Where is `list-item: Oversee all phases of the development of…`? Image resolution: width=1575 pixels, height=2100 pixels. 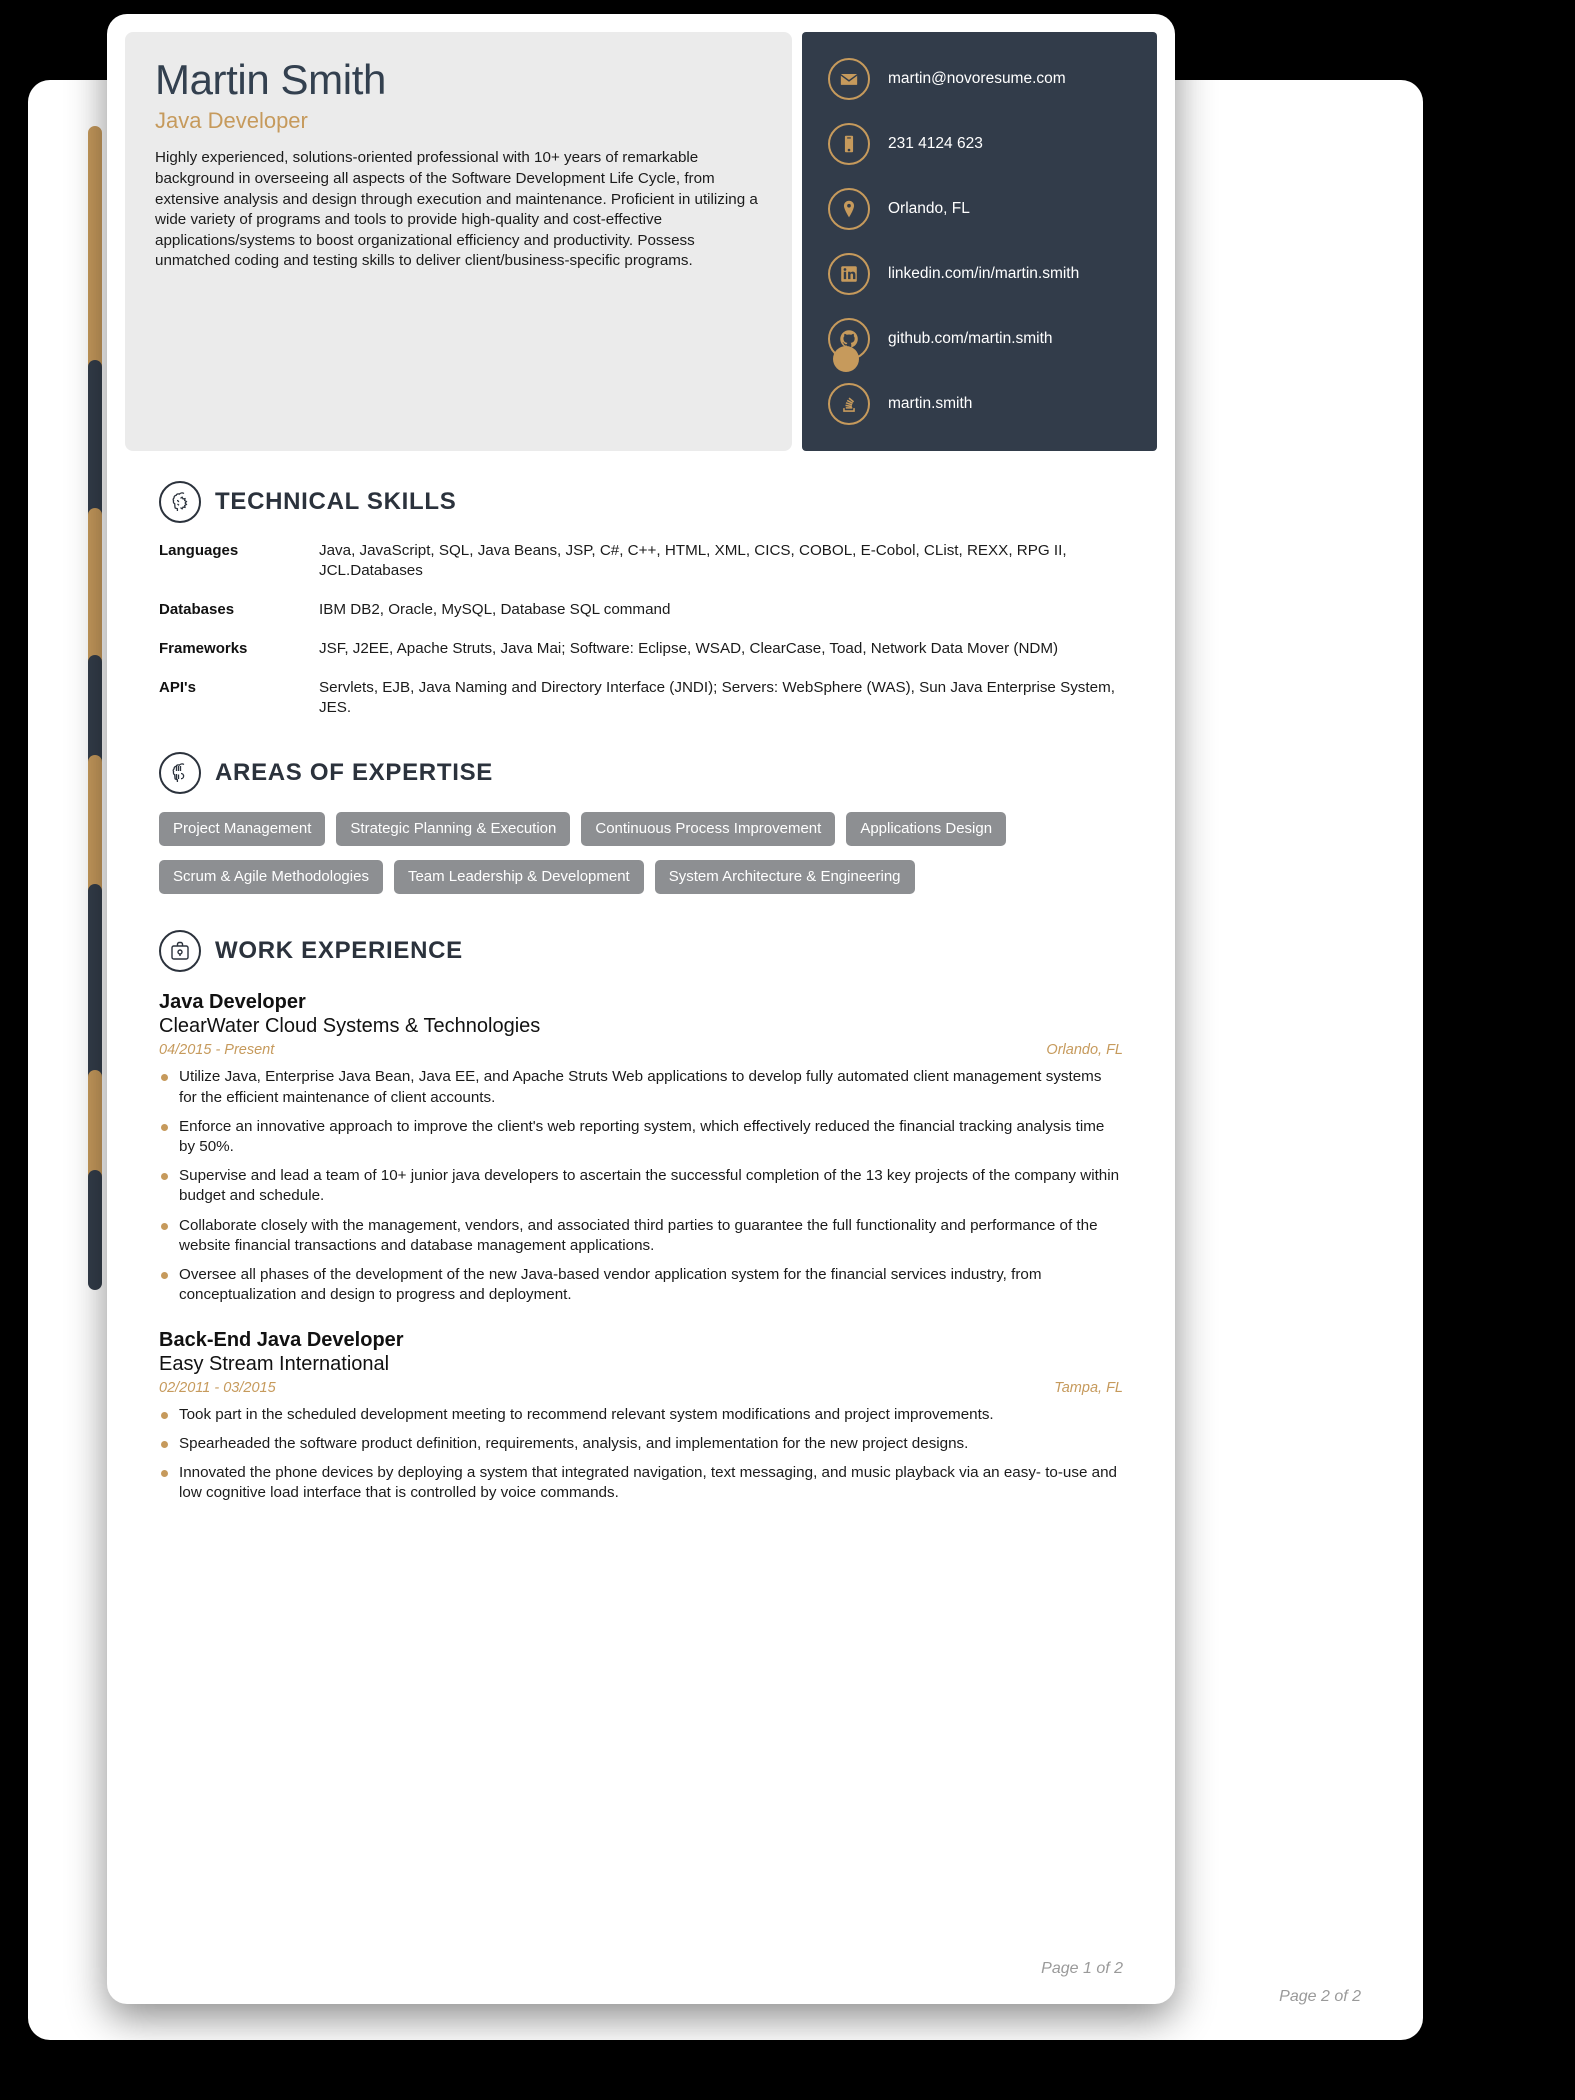 list-item: Oversee all phases of the development of… is located at coordinates (641, 1285).